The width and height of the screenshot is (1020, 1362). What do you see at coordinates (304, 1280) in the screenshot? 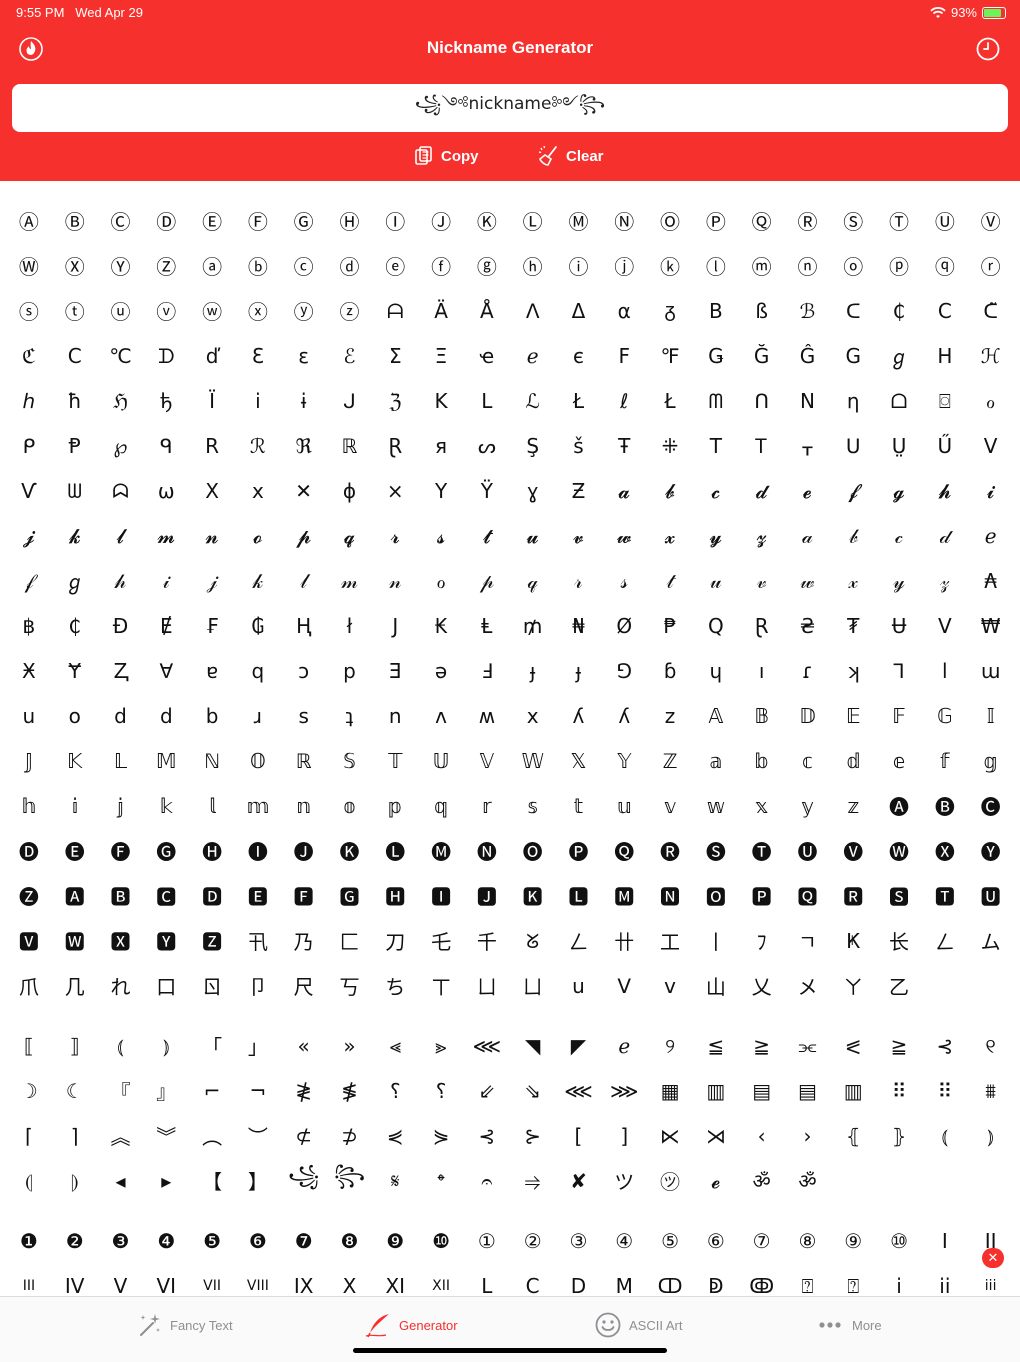
I see `symbol-cell: IX` at bounding box center [304, 1280].